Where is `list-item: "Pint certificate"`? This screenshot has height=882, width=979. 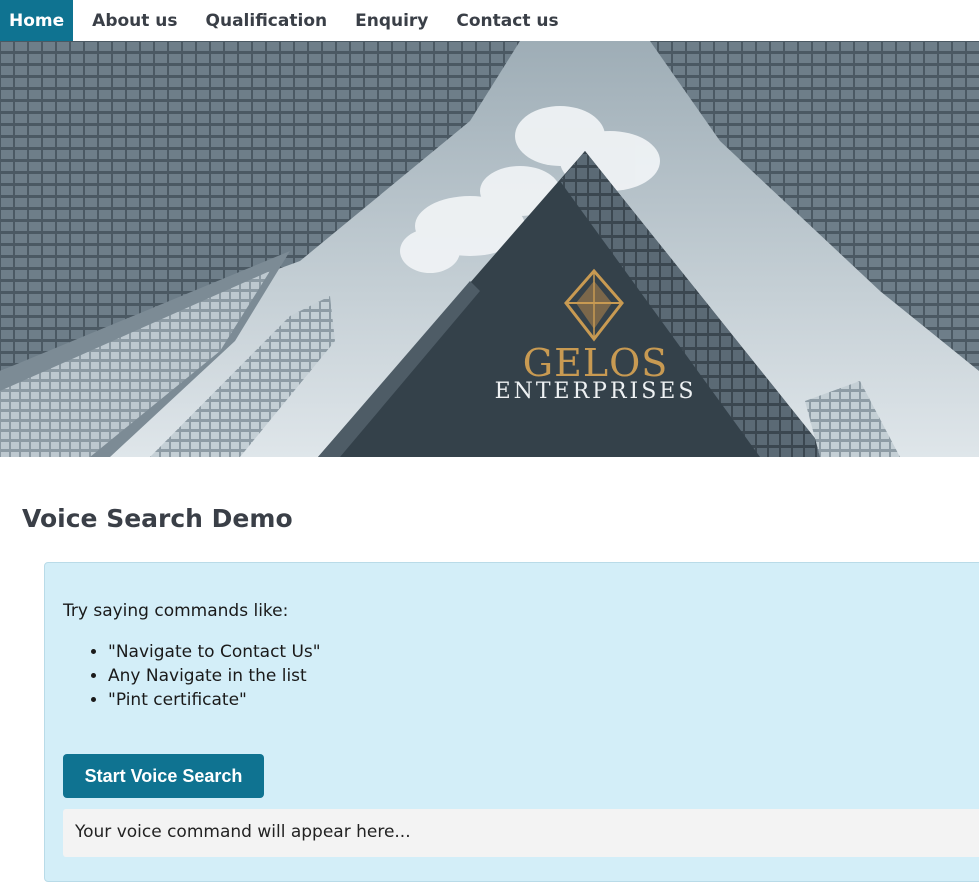
list-item: "Pint certificate" is located at coordinates (214, 700).